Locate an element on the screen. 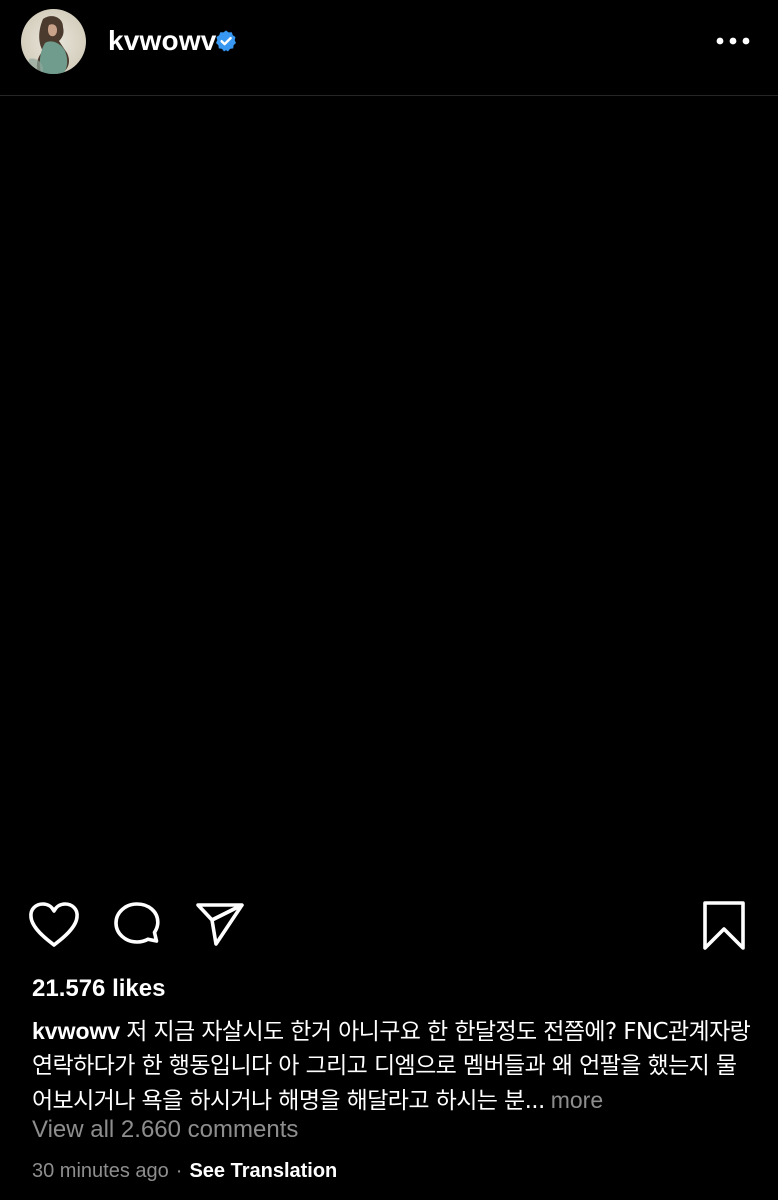 The image size is (778, 1200). heart-icon is located at coordinates (54, 925).